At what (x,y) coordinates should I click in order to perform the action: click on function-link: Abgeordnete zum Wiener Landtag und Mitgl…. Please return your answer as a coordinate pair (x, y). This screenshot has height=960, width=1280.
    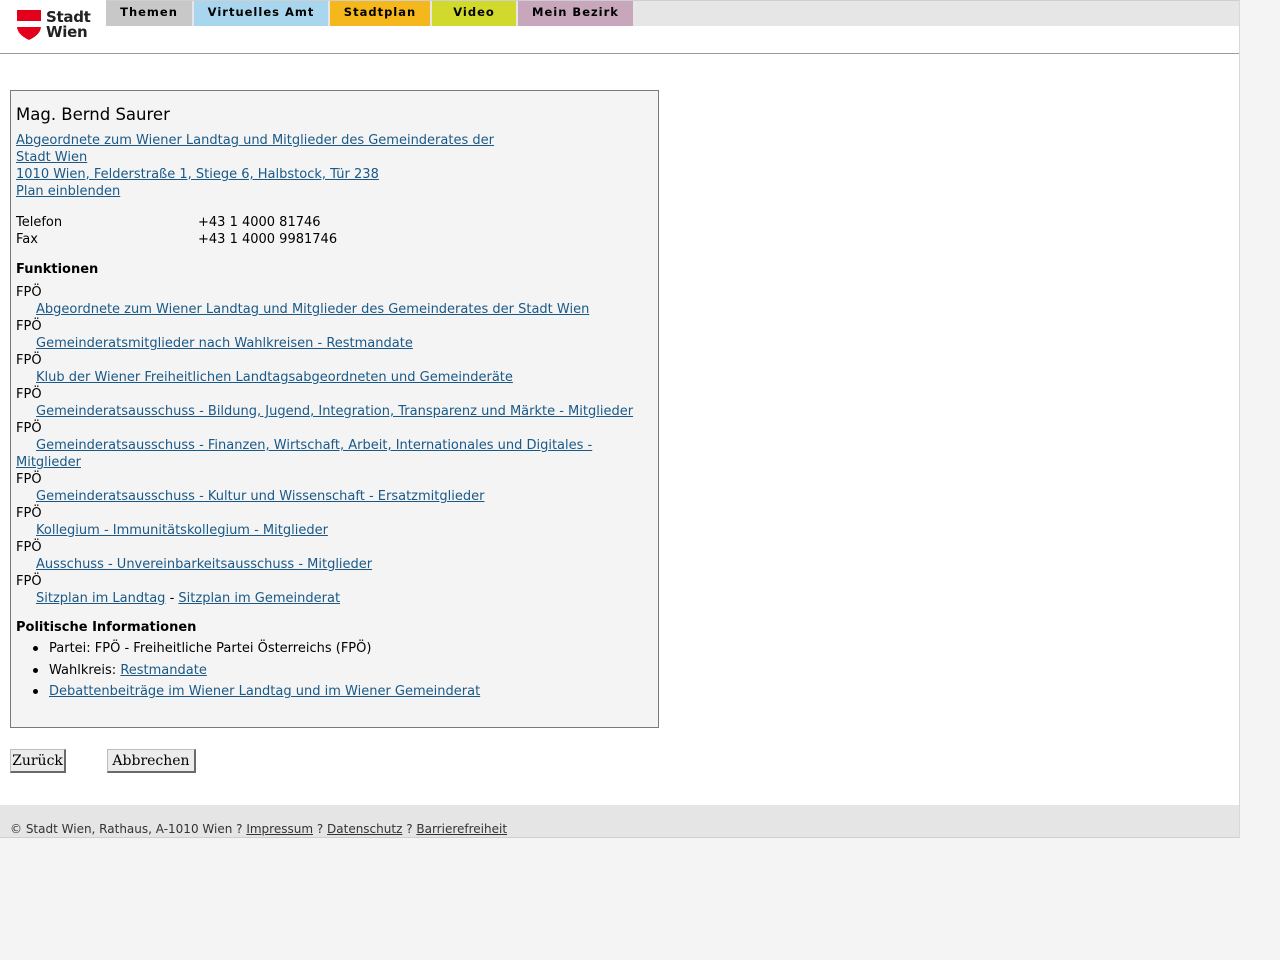
    Looking at the image, I should click on (312, 309).